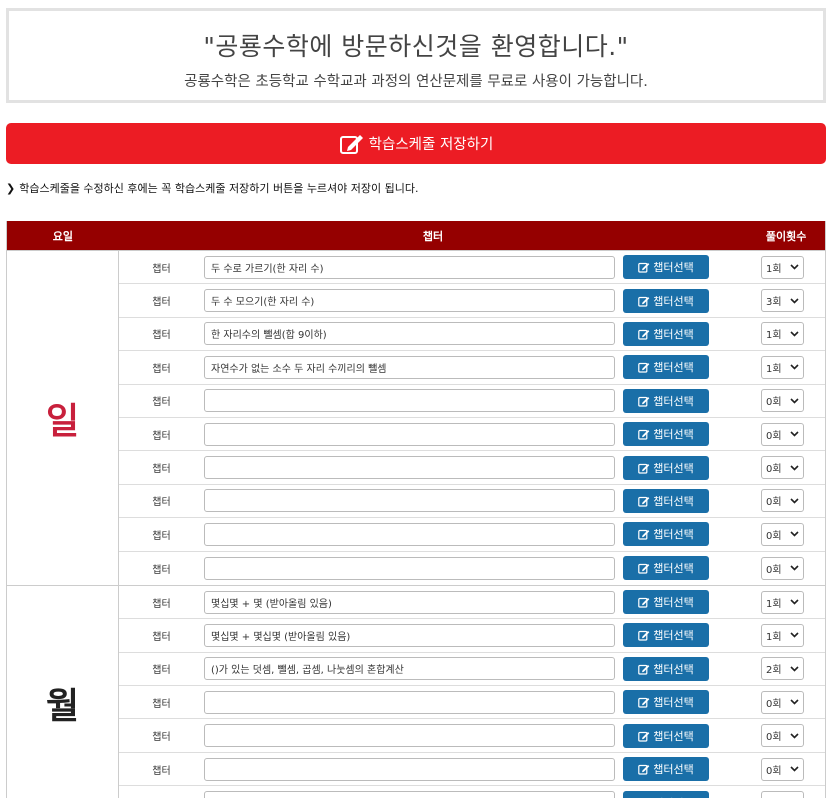 The width and height of the screenshot is (835, 798). Describe the element at coordinates (409, 602) in the screenshot. I see `chapter-input: 몇십몇 + 몇 (받아올림 있음)` at that location.